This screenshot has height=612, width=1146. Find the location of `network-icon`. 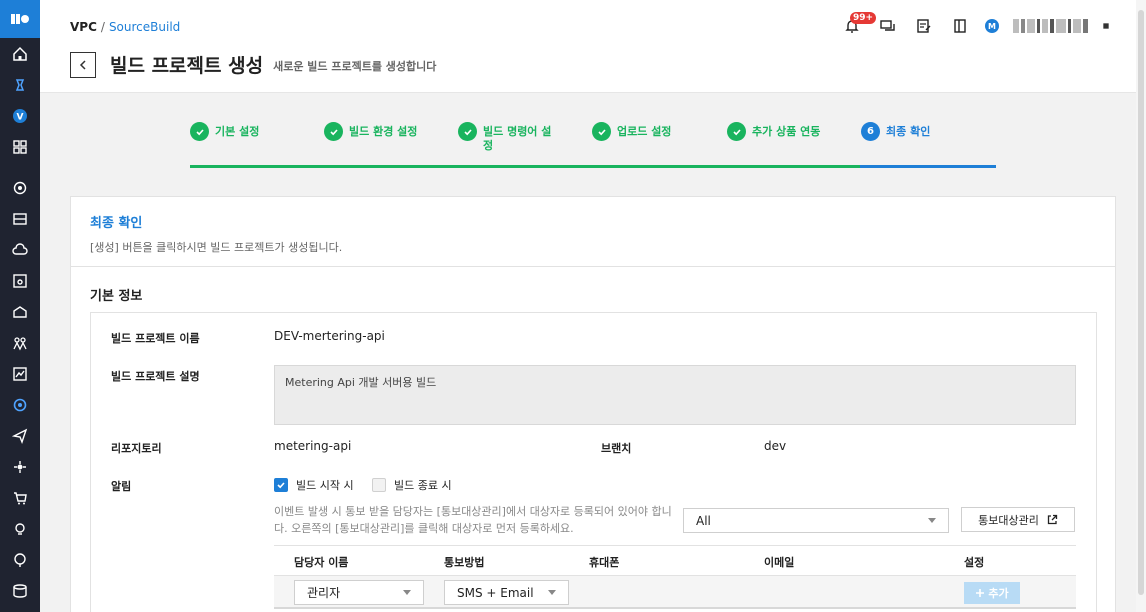

network-icon is located at coordinates (20, 187).